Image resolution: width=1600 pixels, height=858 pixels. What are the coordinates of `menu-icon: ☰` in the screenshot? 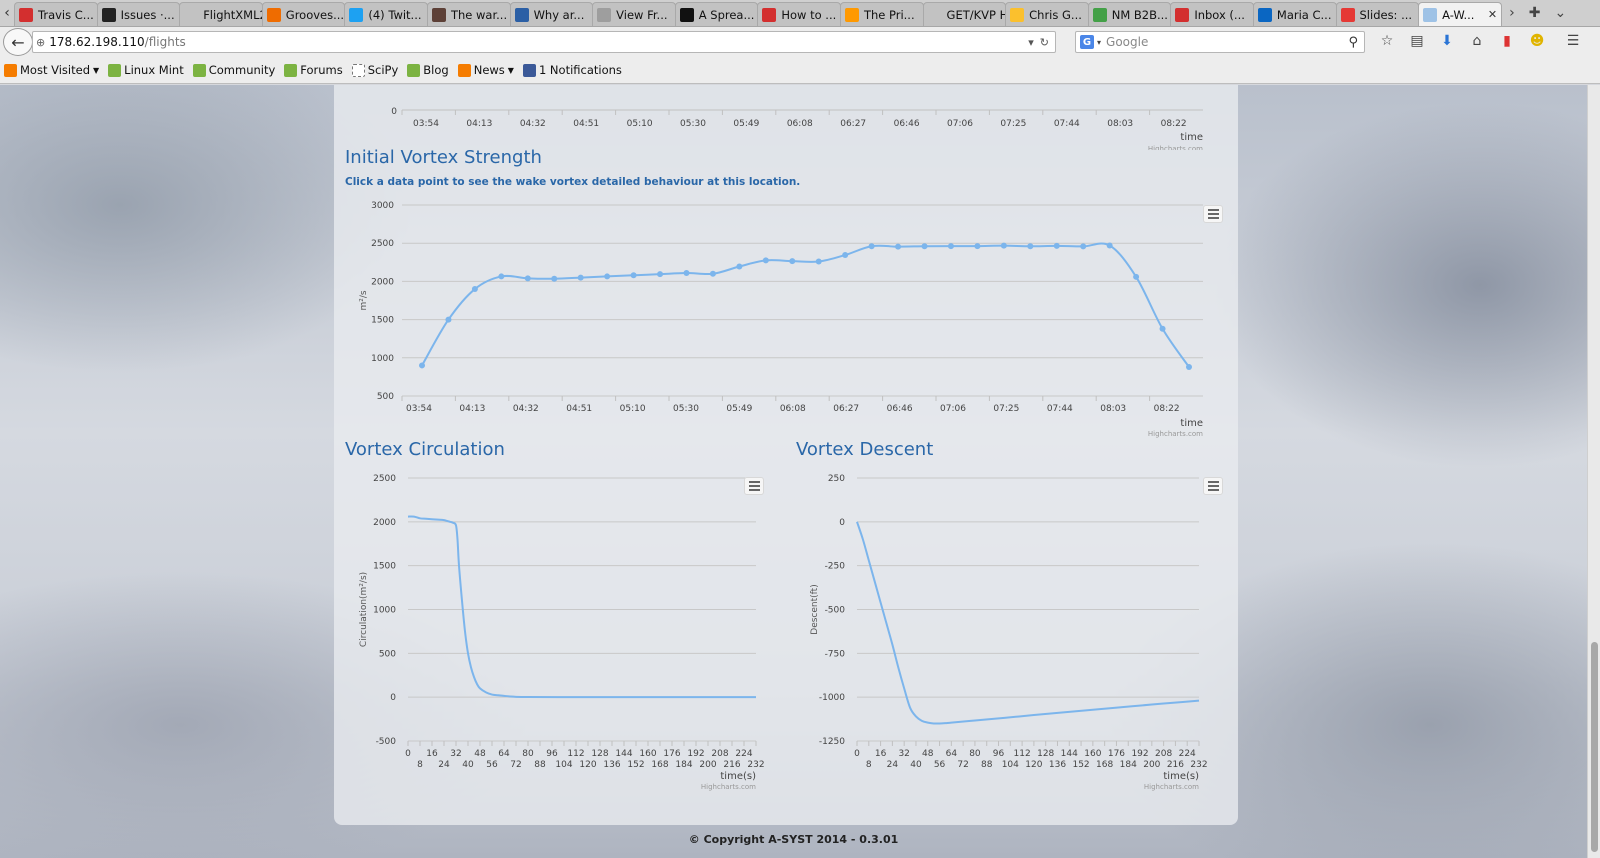 It's located at (1573, 41).